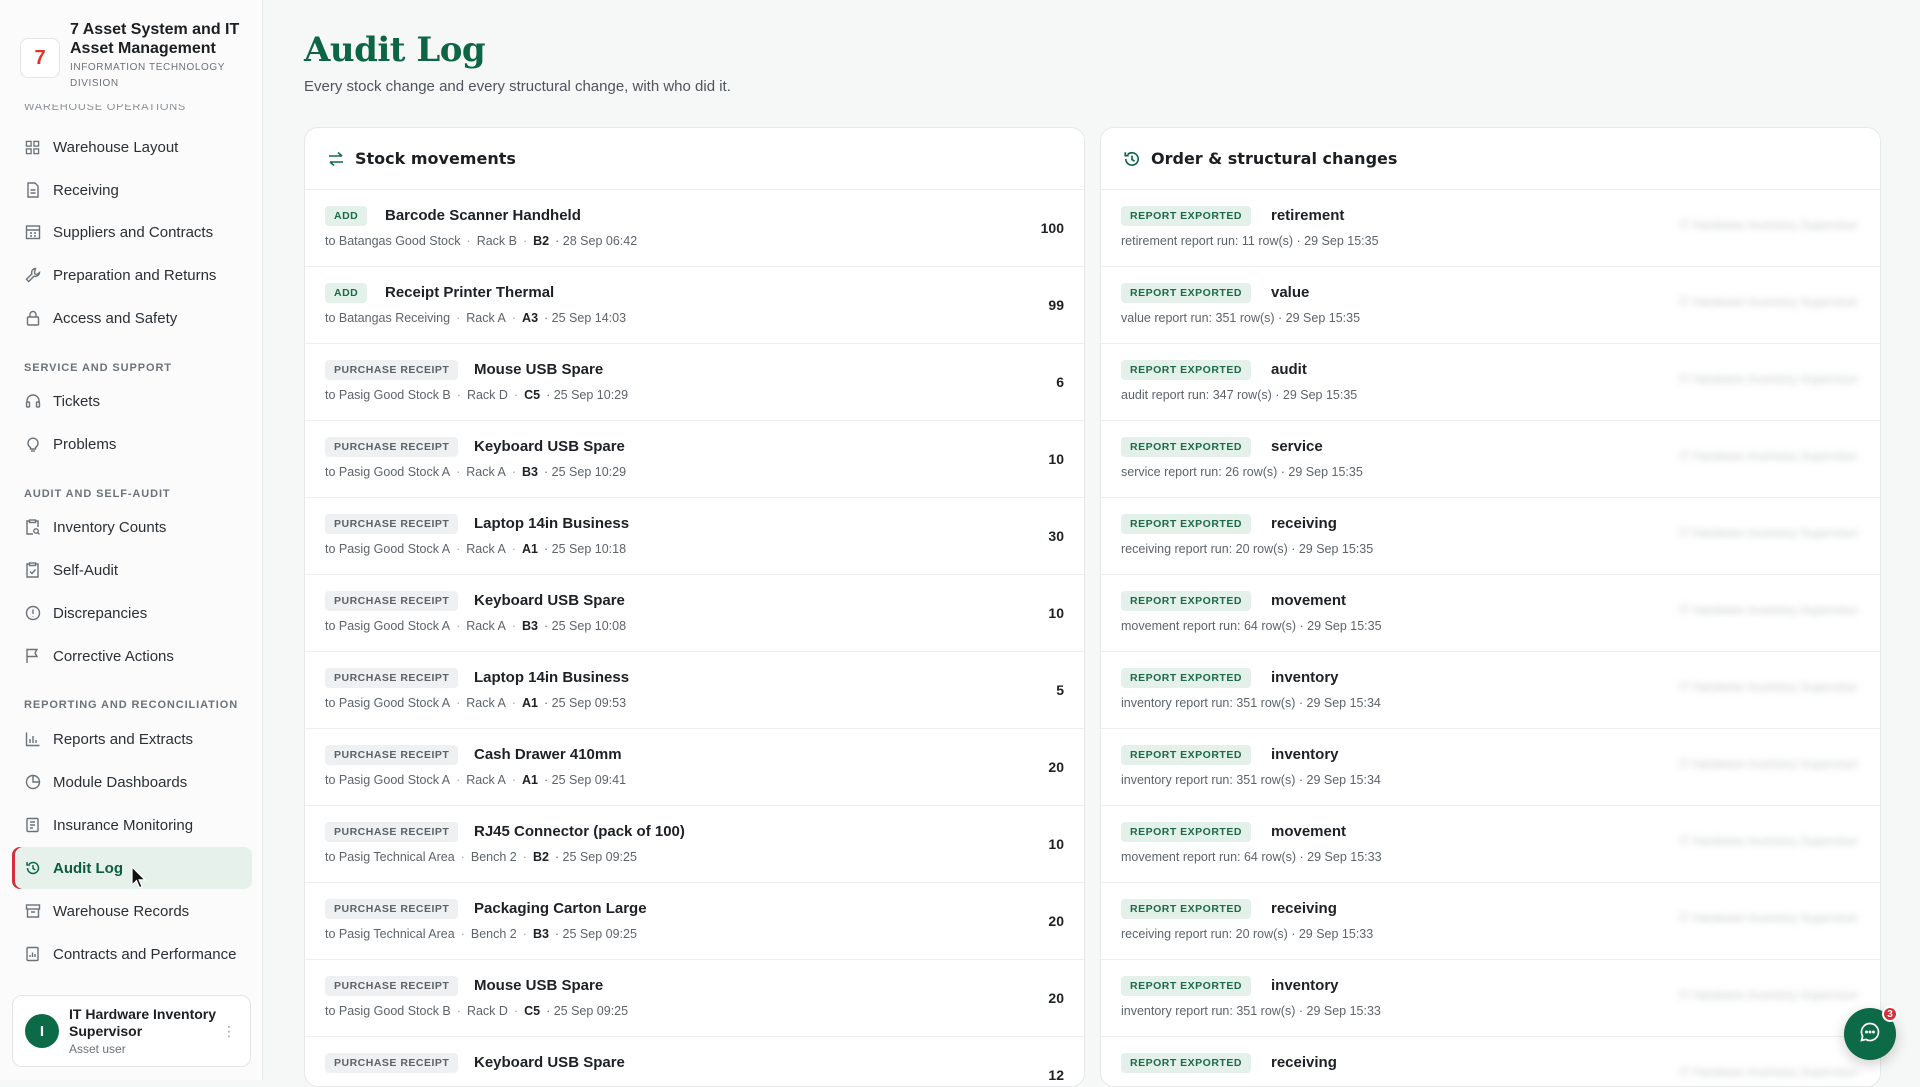  Describe the element at coordinates (132, 232) in the screenshot. I see `sidebar-item-suppliers: Suppliers and Contracts` at that location.